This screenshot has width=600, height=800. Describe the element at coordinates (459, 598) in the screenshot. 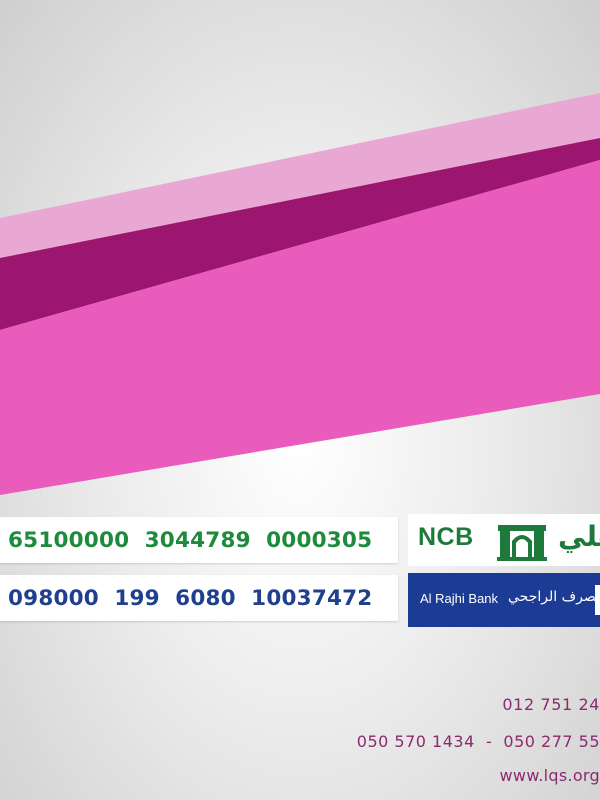

I see `rajhi-logo-text: Al Rajhi Bank` at that location.